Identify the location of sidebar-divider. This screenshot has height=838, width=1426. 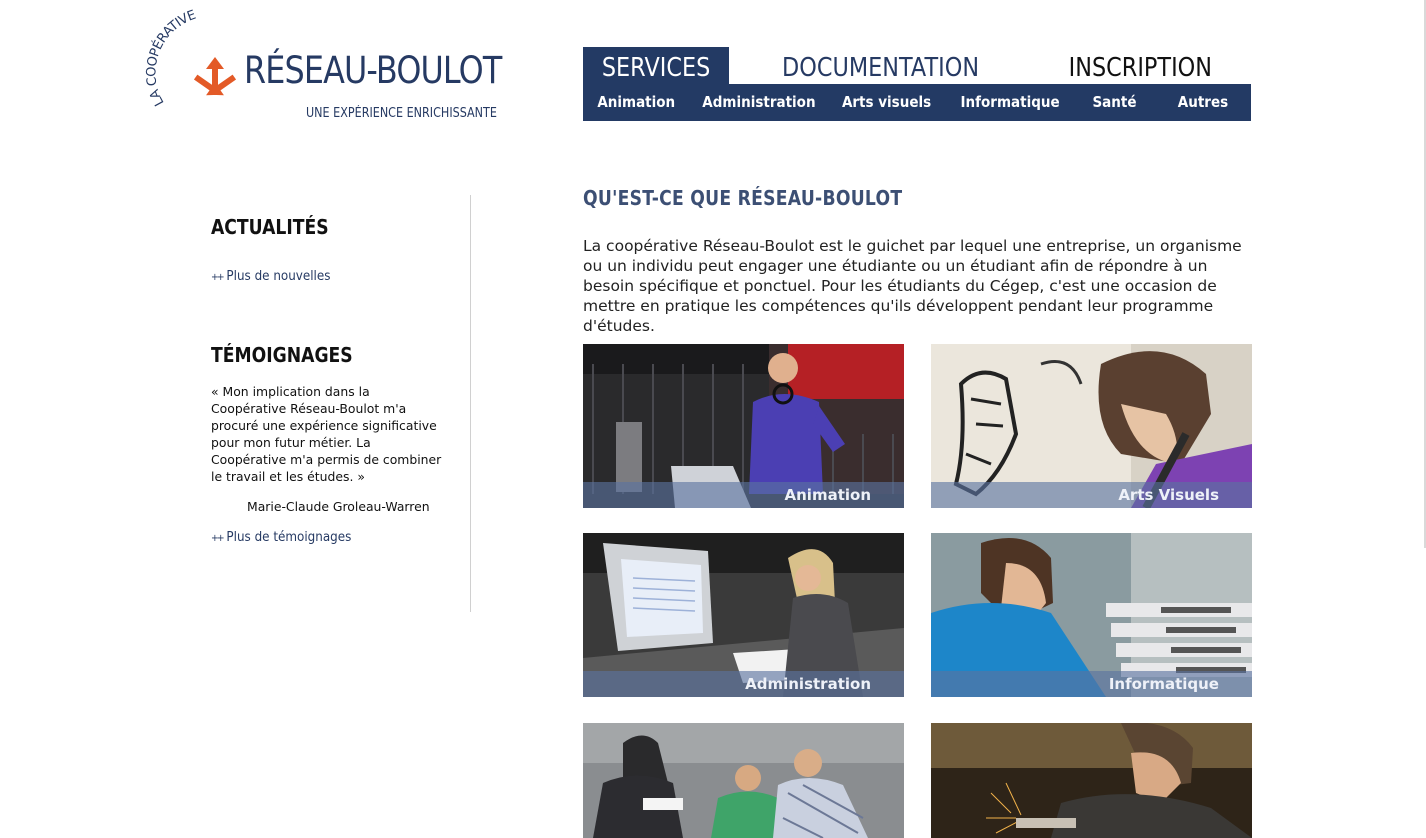
(470, 403).